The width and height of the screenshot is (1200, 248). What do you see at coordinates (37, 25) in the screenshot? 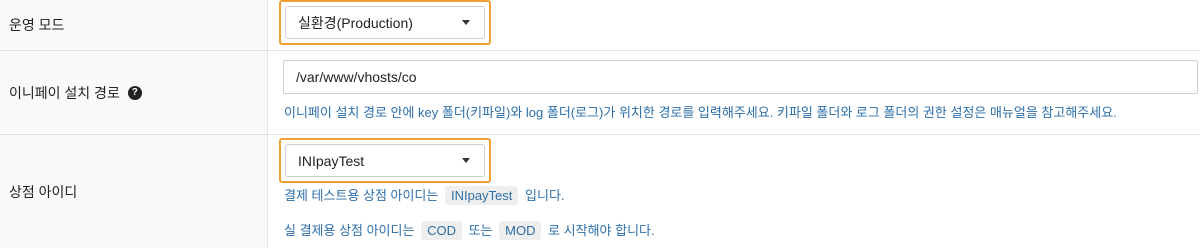
I see `operation-mode-label-text: 운영 모드` at bounding box center [37, 25].